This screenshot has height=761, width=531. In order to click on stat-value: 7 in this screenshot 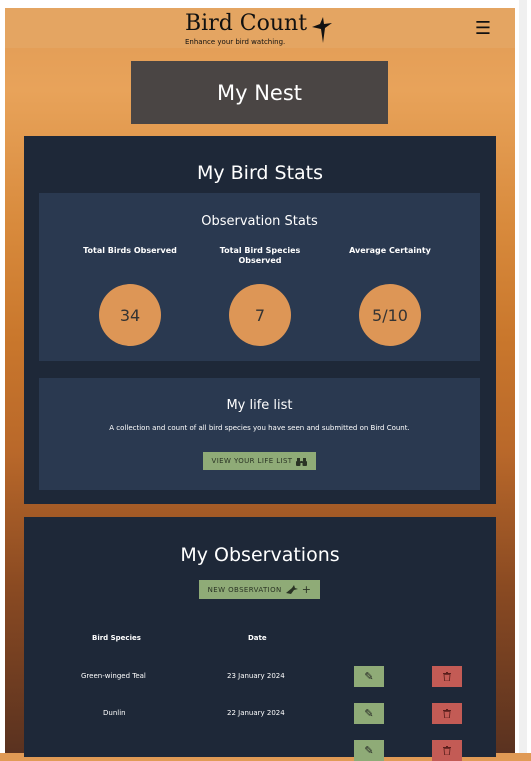, I will do `click(260, 315)`.